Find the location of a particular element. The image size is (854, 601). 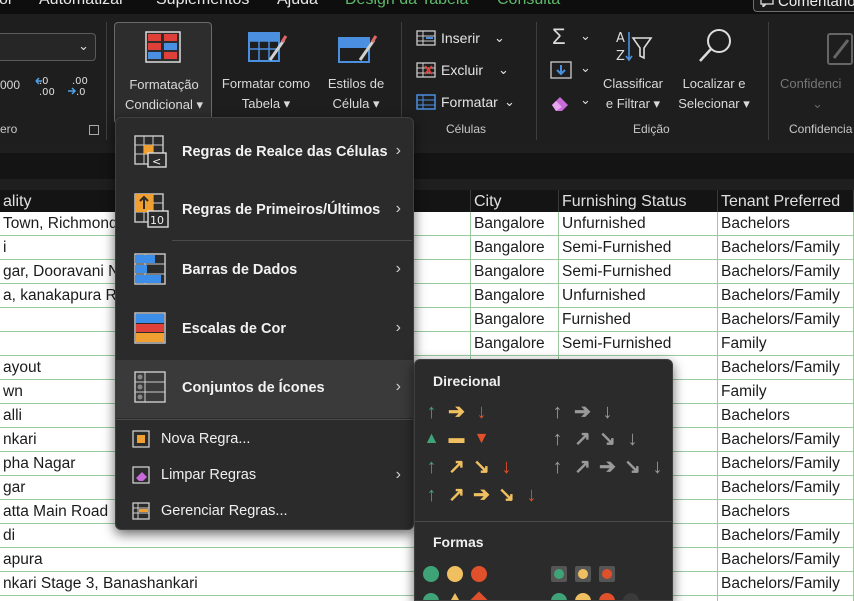

header-furnishing-status: Furnishing Status is located at coordinates (638, 201).